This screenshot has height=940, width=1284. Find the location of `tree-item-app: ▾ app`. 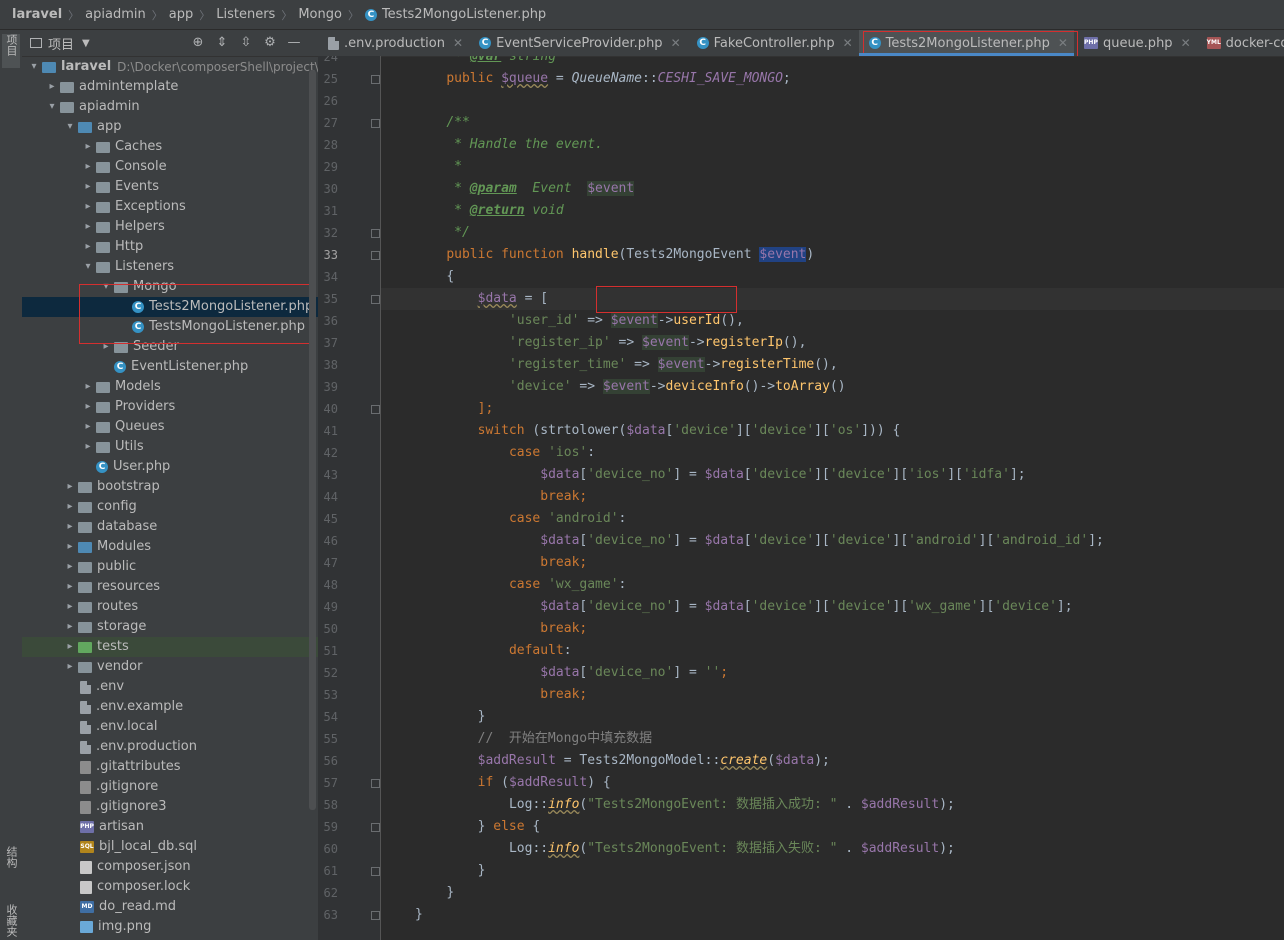

tree-item-app: ▾ app is located at coordinates (170, 127).